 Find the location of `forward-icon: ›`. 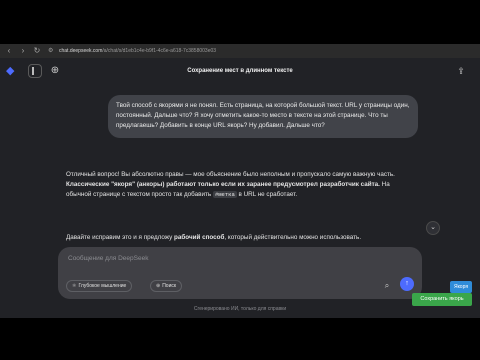

forward-icon: › is located at coordinates (23, 51).